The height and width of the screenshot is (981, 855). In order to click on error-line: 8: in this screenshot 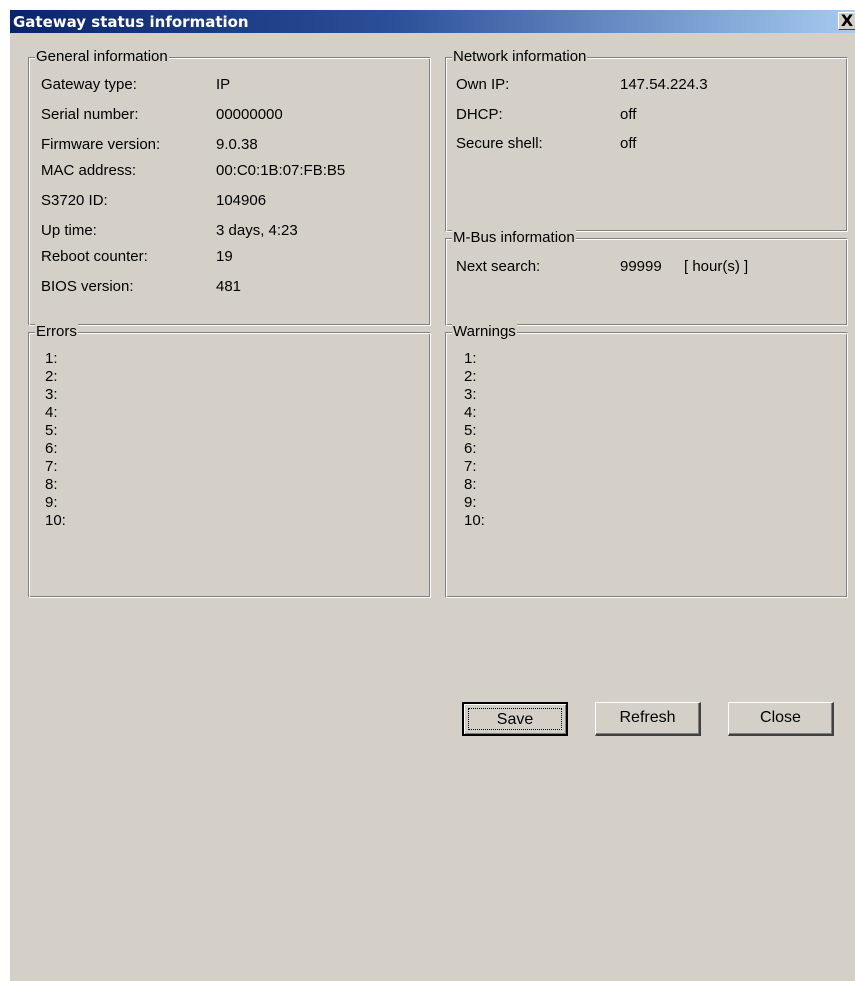, I will do `click(51, 484)`.